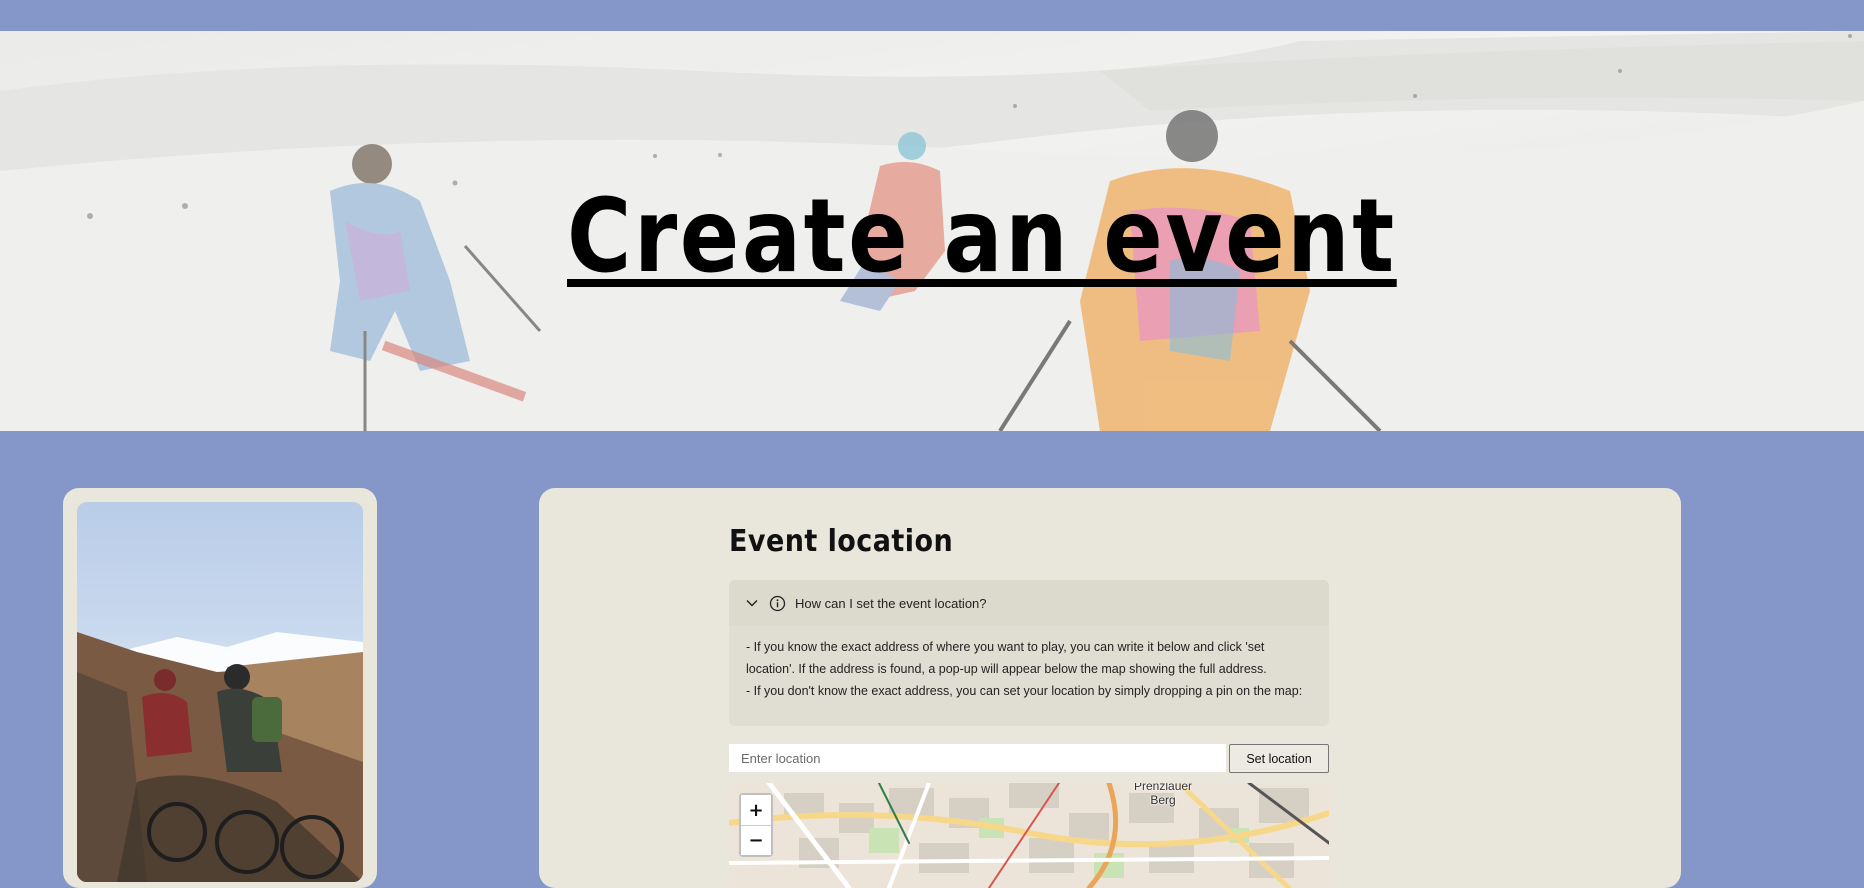 This screenshot has height=888, width=1864. What do you see at coordinates (777, 603) in the screenshot?
I see `info-icon` at bounding box center [777, 603].